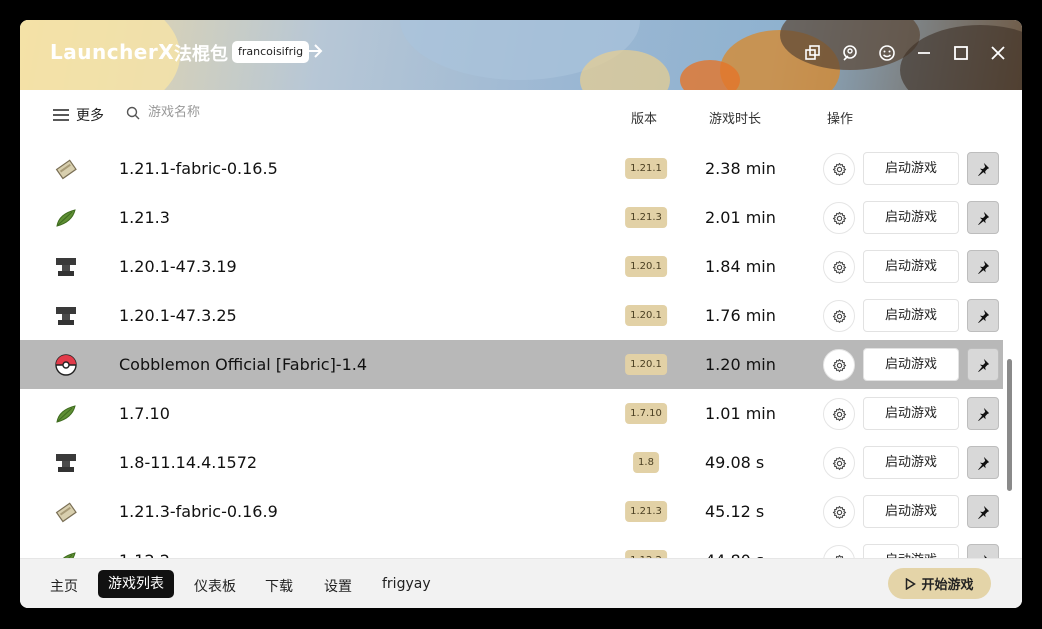 The width and height of the screenshot is (1042, 629). What do you see at coordinates (947, 585) in the screenshot?
I see `start-game-label: 开始游戏` at bounding box center [947, 585].